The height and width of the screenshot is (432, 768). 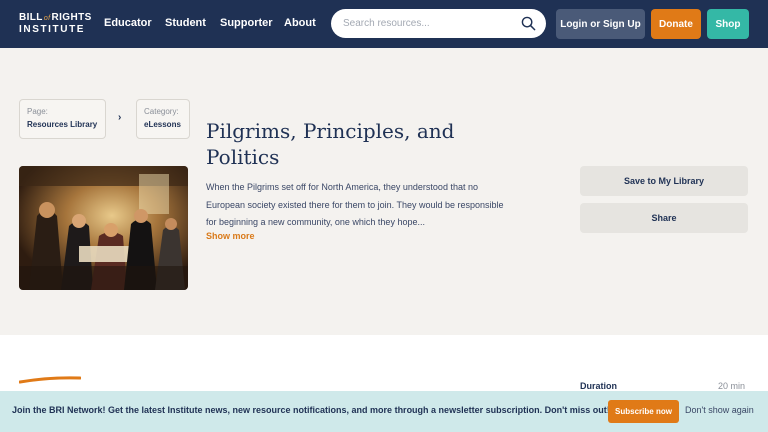 I want to click on chevron-right-icon: ›, so click(x=120, y=117).